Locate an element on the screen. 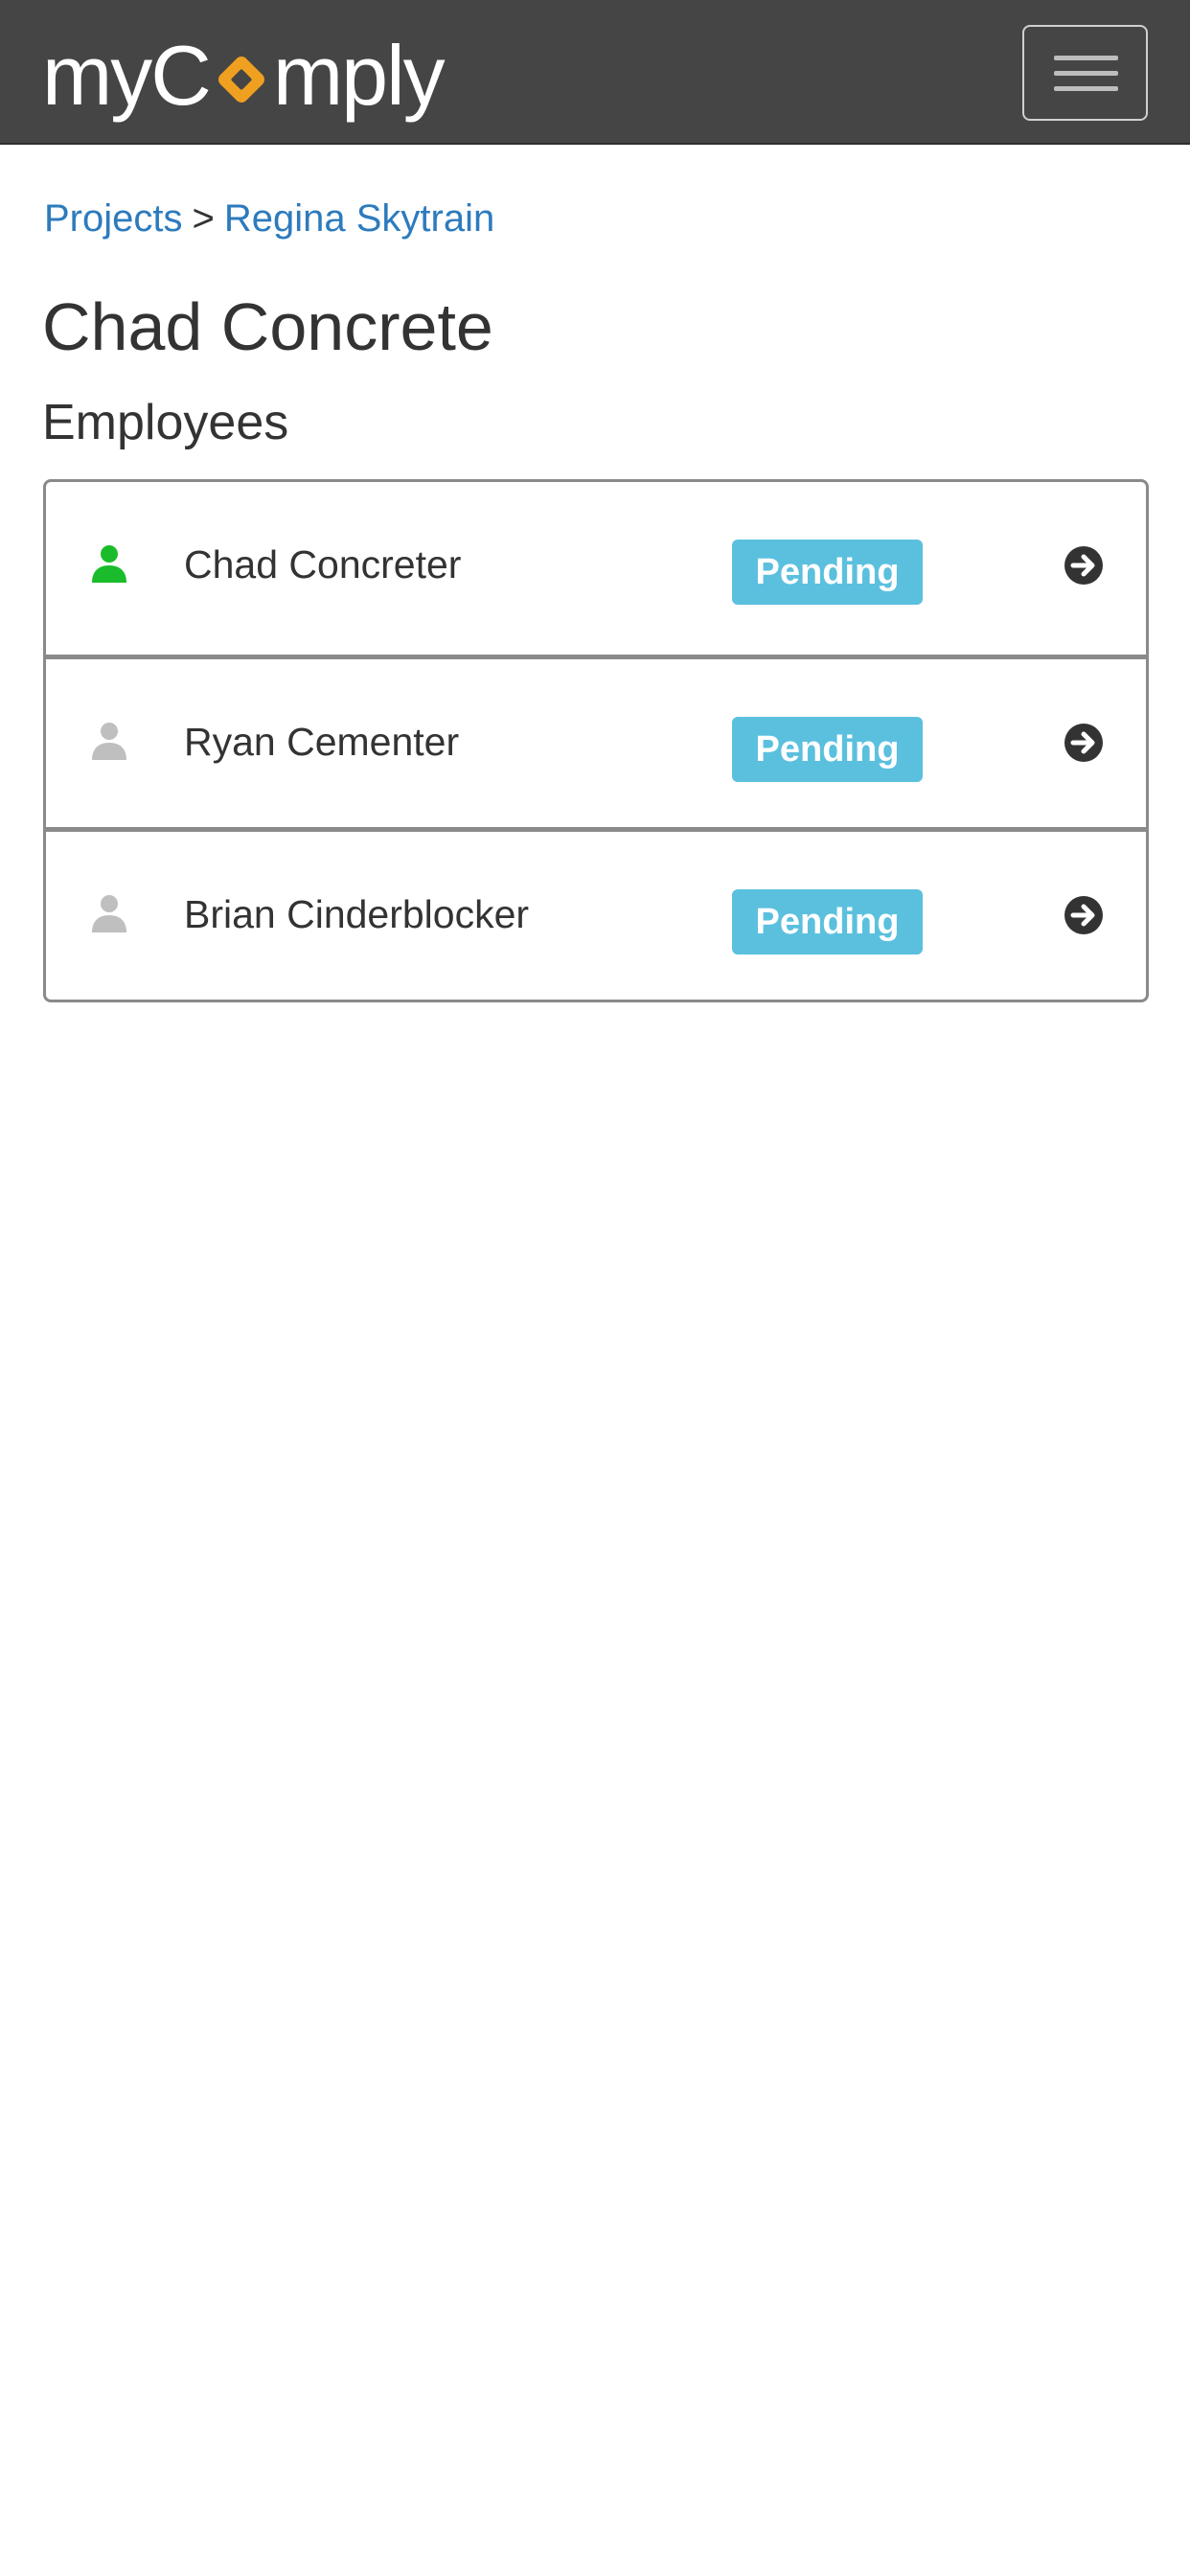  employee-row: Ryan Cementer Pending is located at coordinates (596, 741).